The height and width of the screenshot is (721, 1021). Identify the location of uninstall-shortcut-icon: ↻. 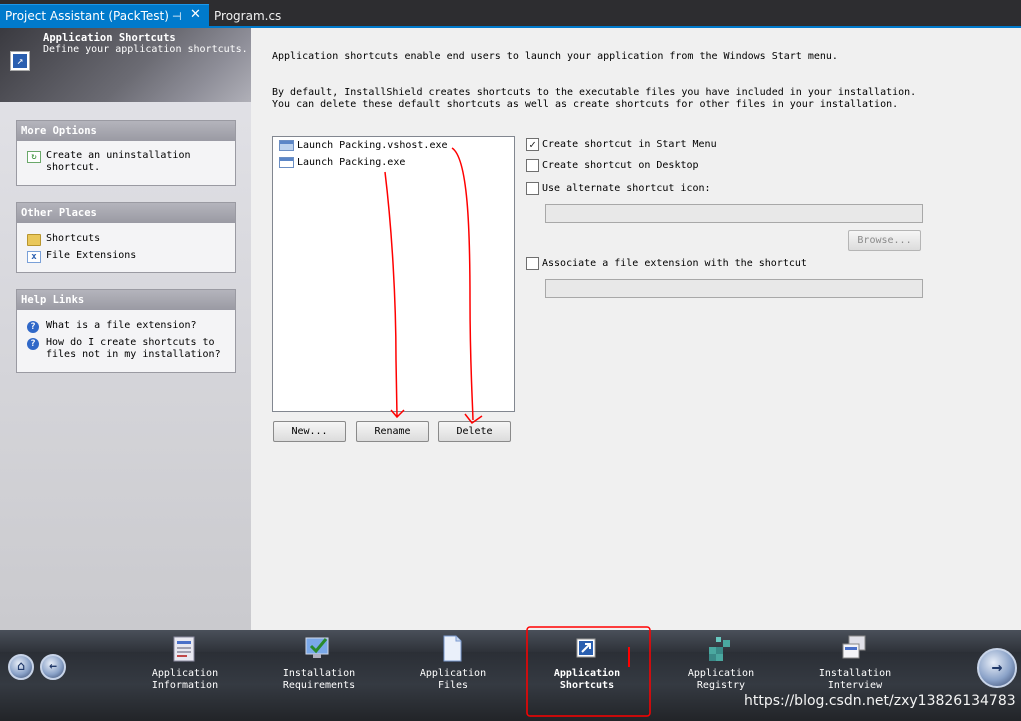
(34, 157).